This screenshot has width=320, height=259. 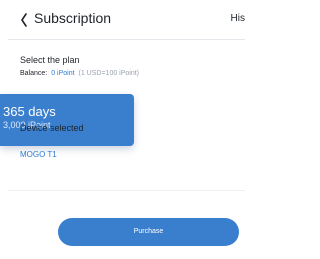 What do you see at coordinates (67, 120) in the screenshot?
I see `plan-card-365-days: 365 days 3,000 iPoint` at bounding box center [67, 120].